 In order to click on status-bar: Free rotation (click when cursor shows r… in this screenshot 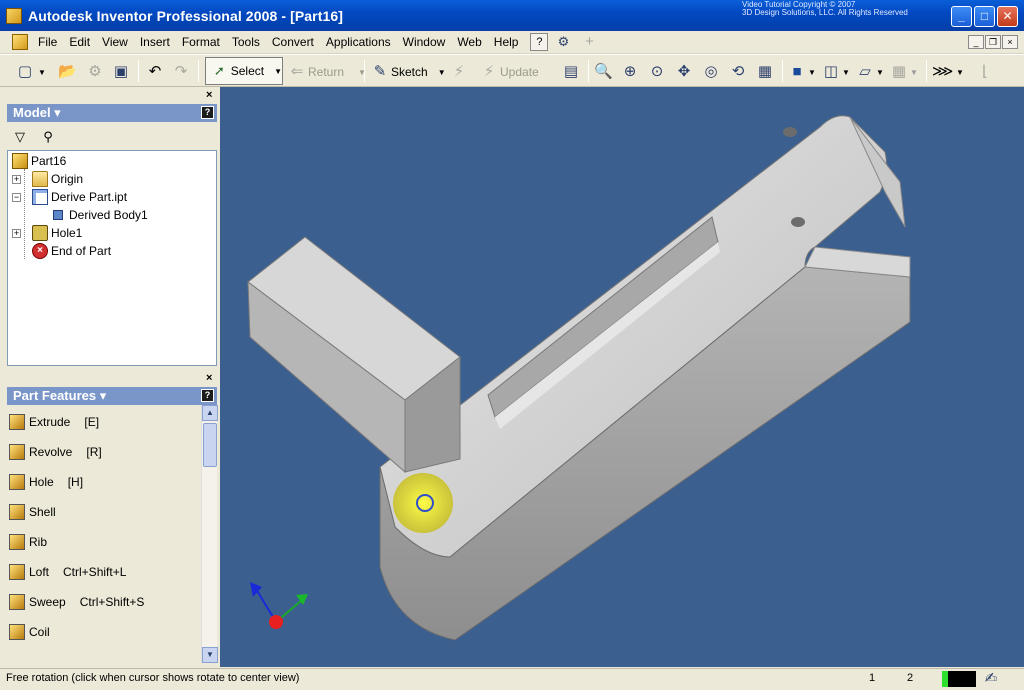, I will do `click(512, 679)`.